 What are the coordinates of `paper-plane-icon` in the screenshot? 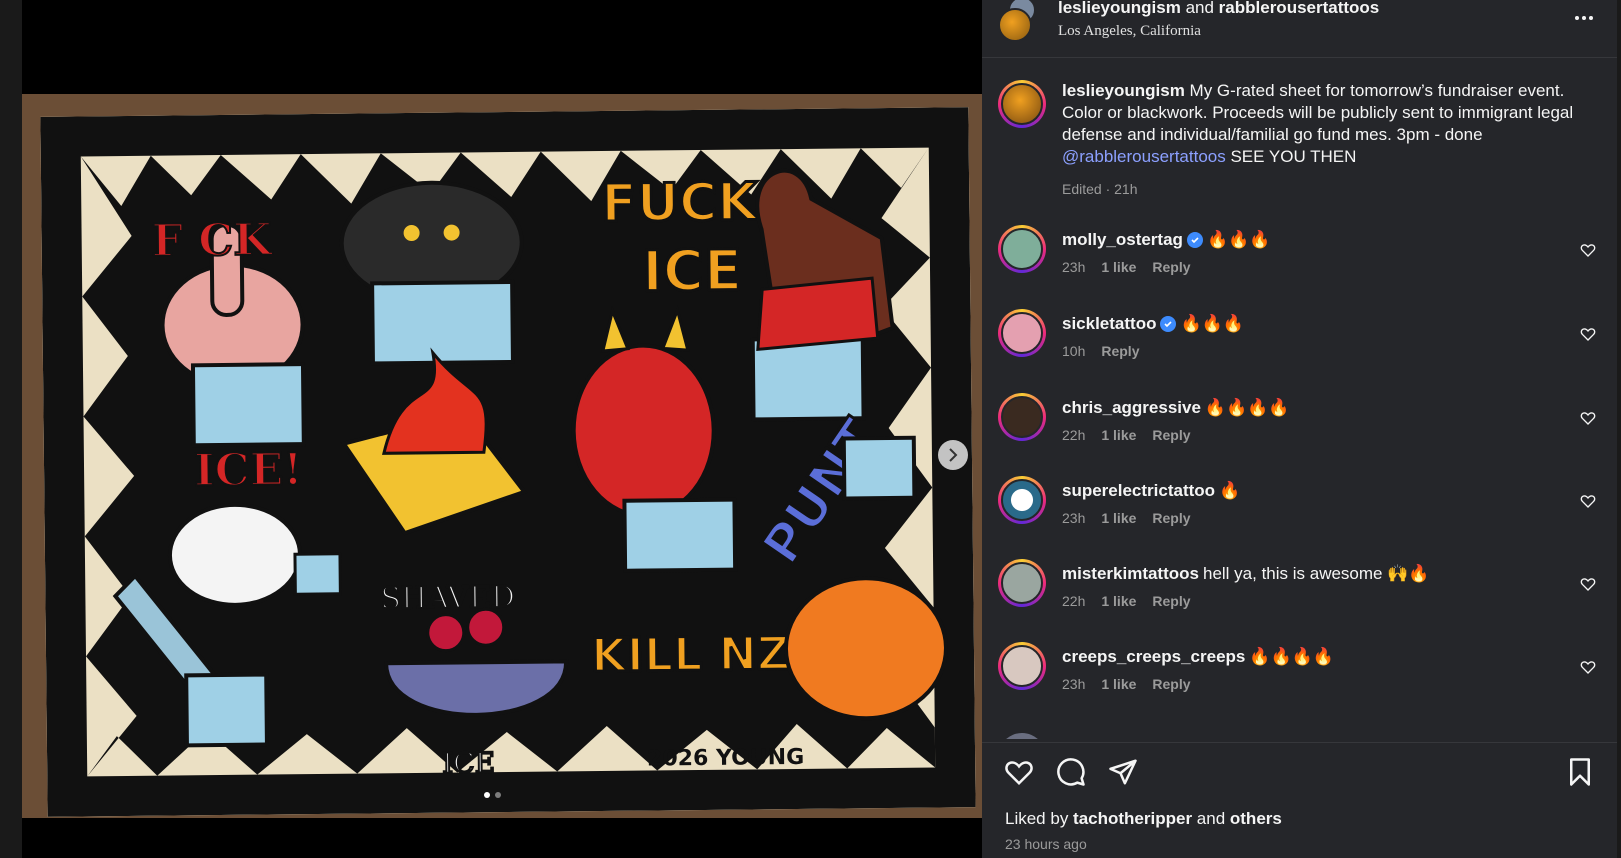 It's located at (1123, 772).